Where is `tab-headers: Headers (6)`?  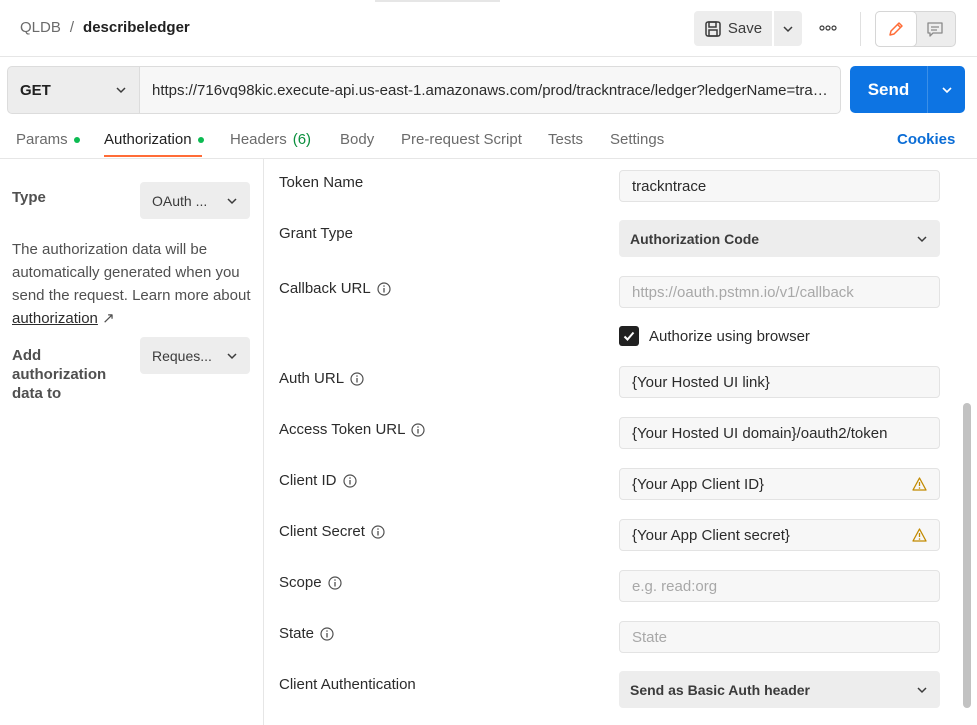 tab-headers: Headers (6) is located at coordinates (270, 139).